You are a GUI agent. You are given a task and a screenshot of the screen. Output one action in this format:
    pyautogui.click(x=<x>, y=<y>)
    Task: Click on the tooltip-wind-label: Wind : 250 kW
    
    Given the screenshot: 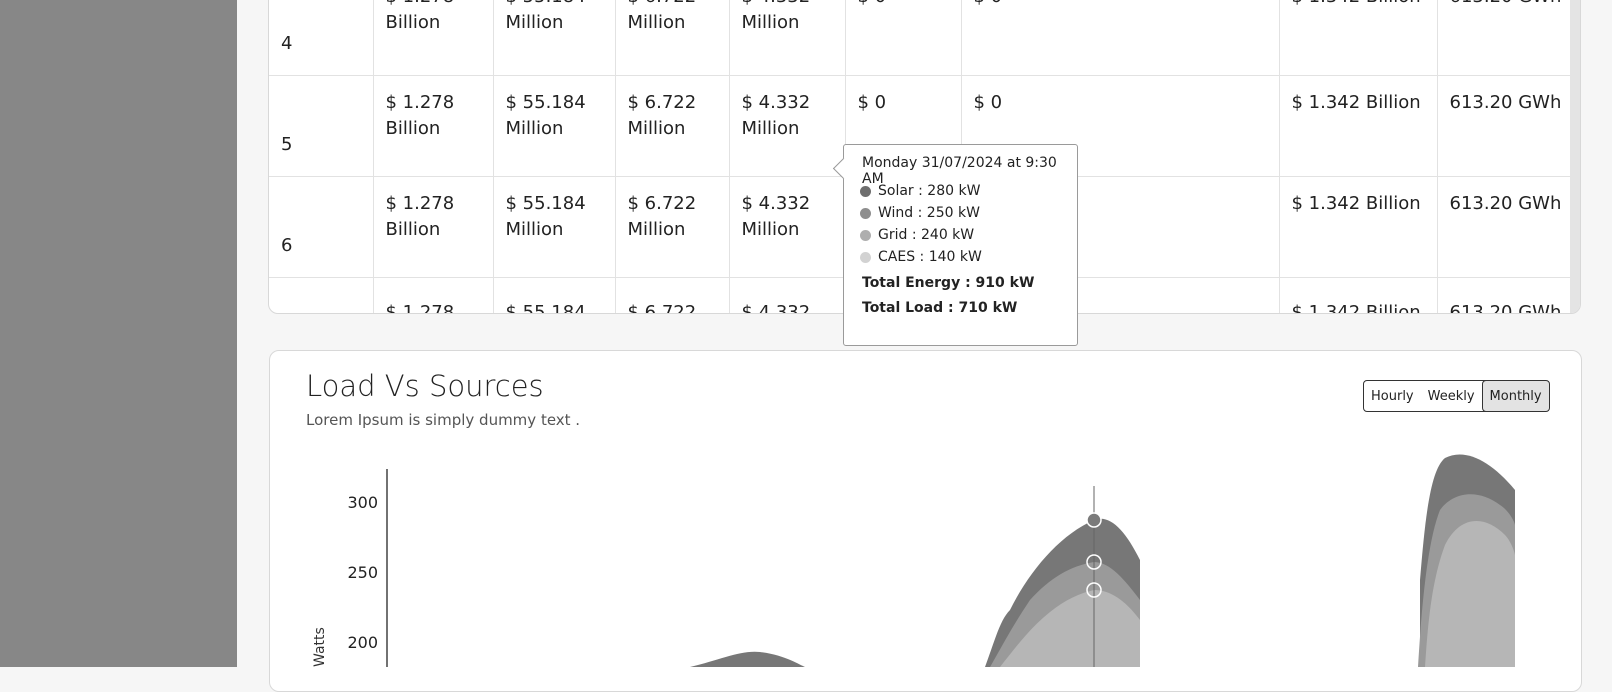 What is the action you would take?
    pyautogui.click(x=929, y=213)
    